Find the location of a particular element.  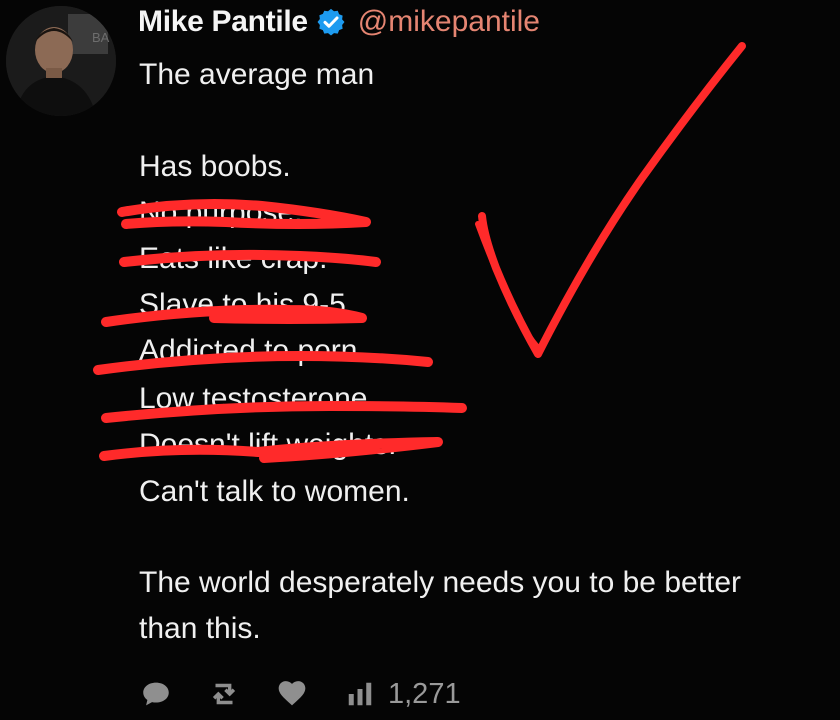

tweet-line-closing-end: than this. is located at coordinates (200, 628).